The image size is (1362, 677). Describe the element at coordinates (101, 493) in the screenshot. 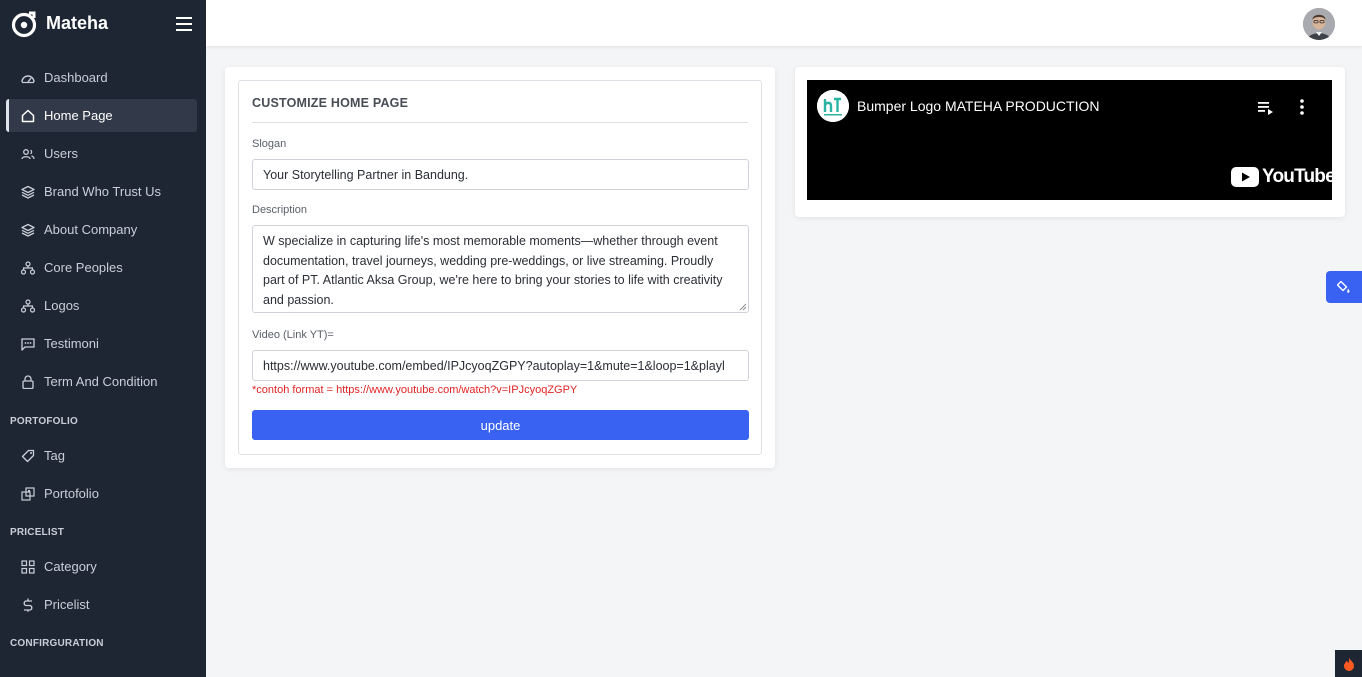

I see `sidebar-item-portofolio: Portofolio` at that location.